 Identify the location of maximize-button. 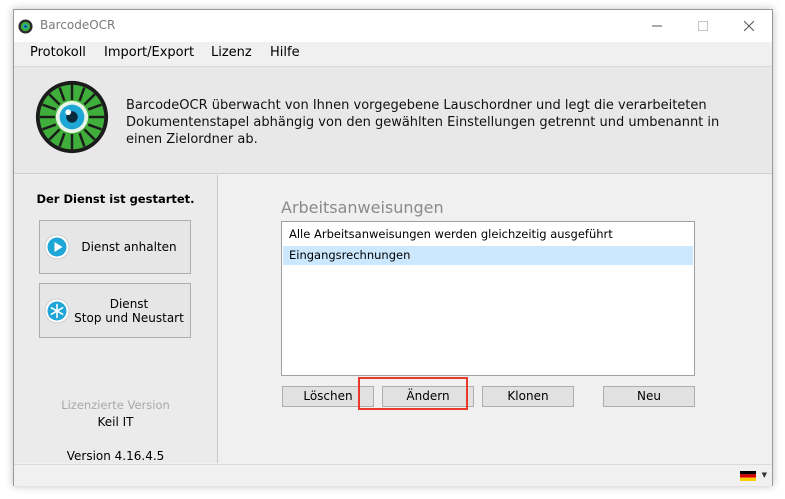
(703, 26).